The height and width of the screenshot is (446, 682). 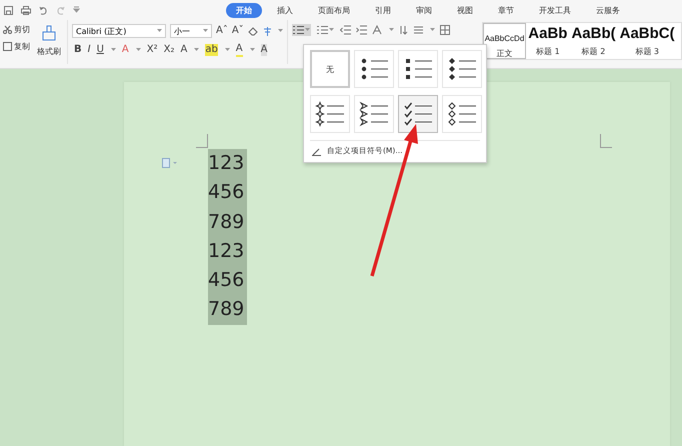 I want to click on menu-tab: 页面布局, so click(x=334, y=10).